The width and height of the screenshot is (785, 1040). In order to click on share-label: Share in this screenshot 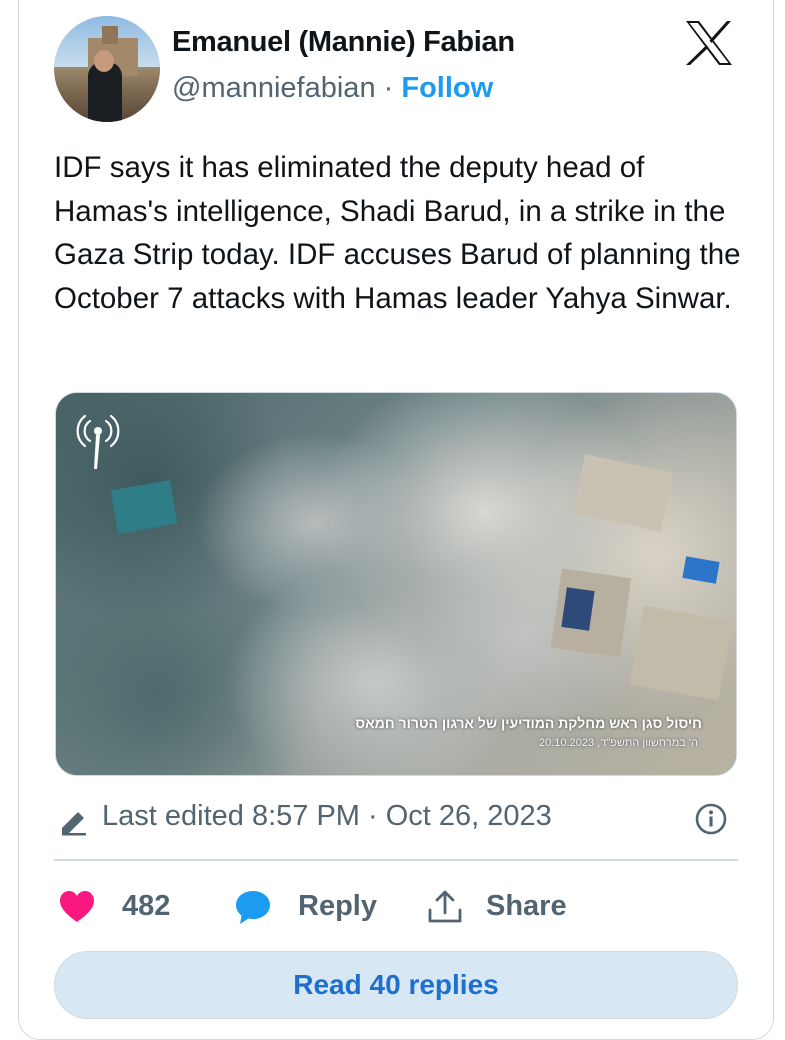, I will do `click(526, 906)`.